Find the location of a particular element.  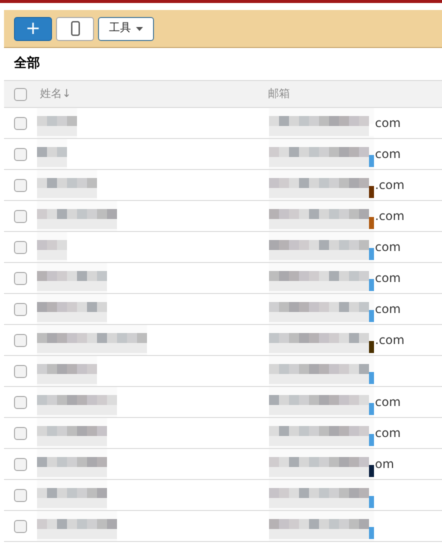

phone-button is located at coordinates (75, 28).